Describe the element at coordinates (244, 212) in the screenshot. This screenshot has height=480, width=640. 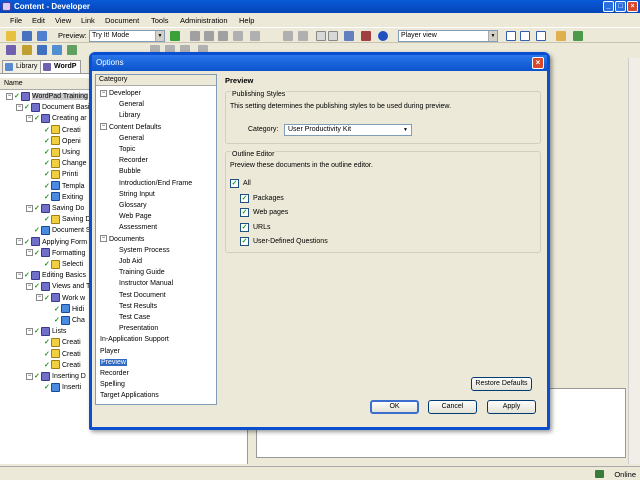
I see `web-pages-checkbox: ✓` at that location.